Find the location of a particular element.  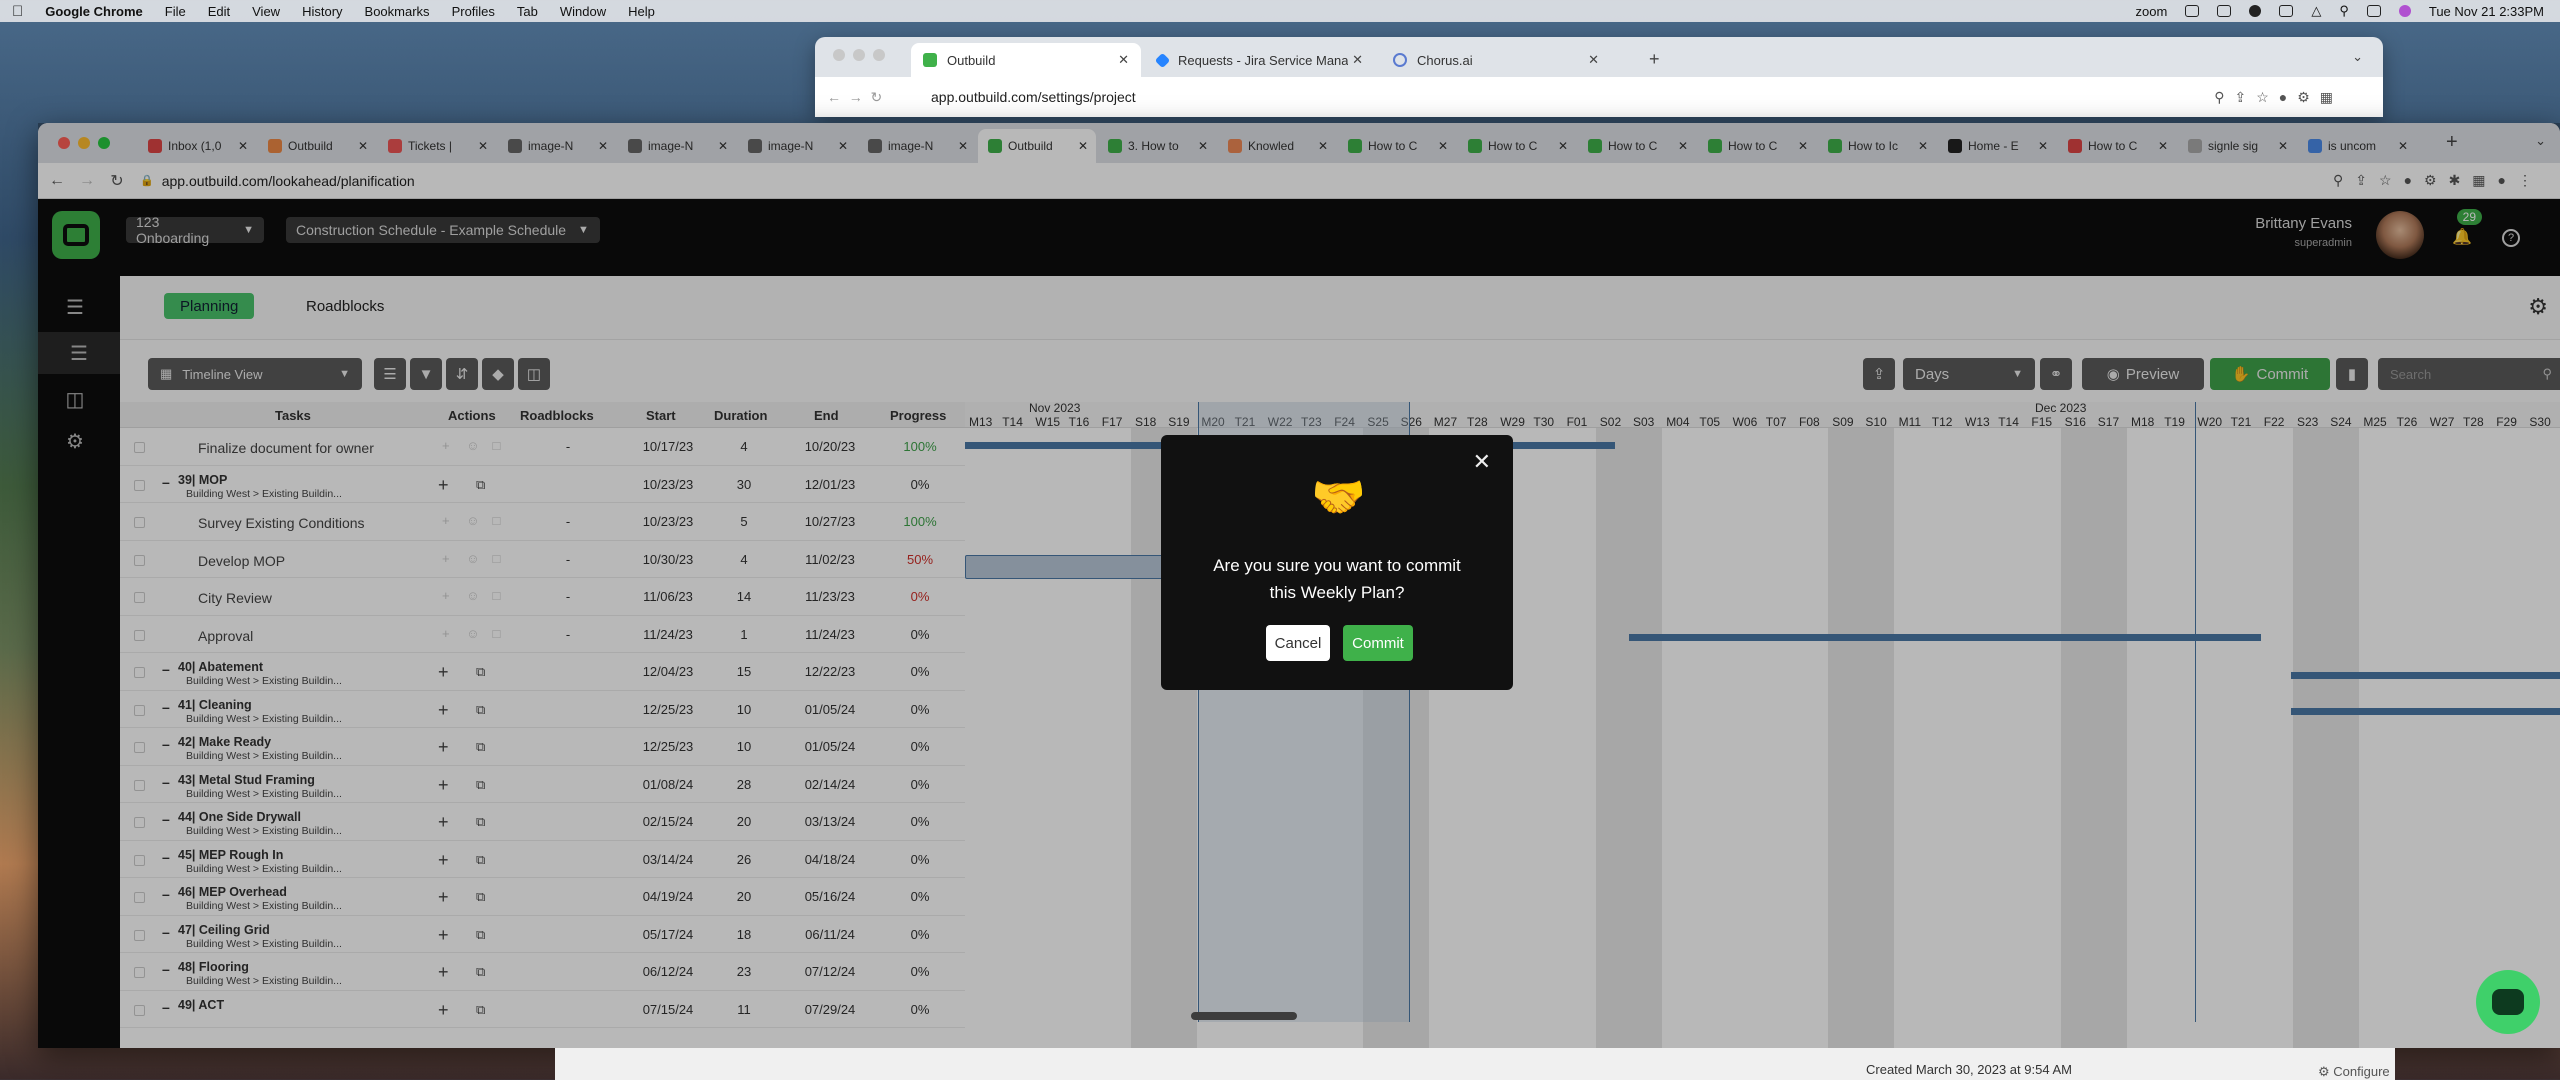

created-timestamp: Created March 30, 2023 at 9:54 AM is located at coordinates (1969, 1069).